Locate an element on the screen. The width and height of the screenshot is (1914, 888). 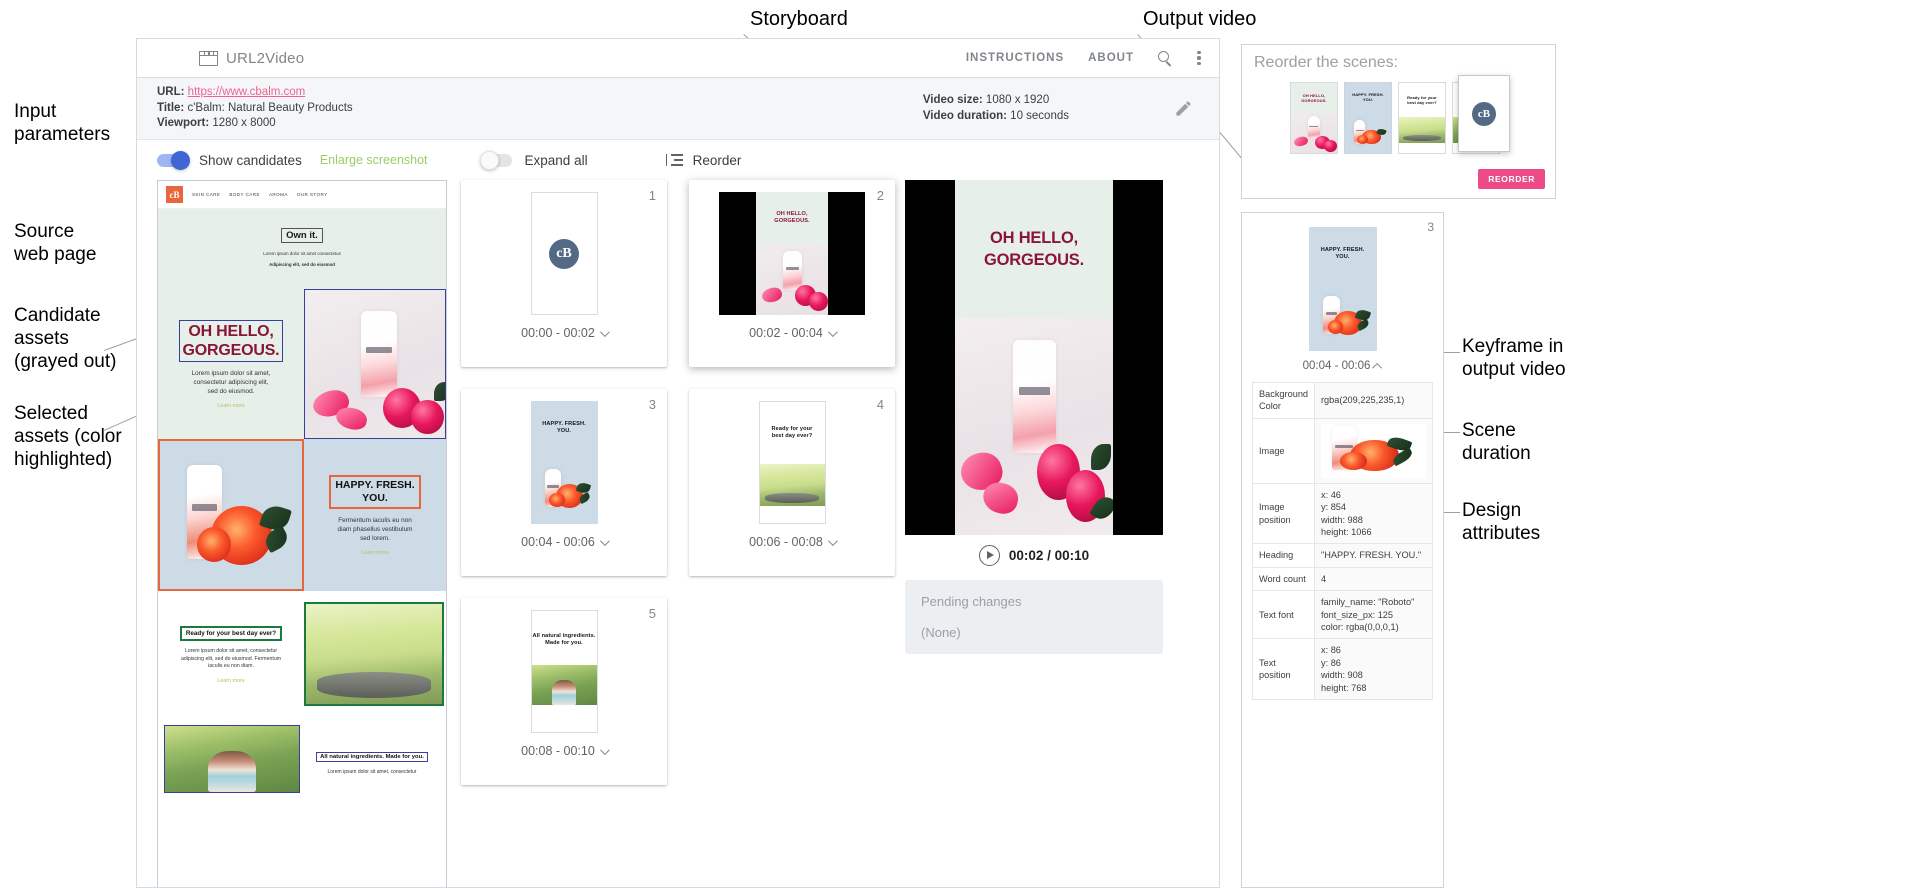
scene-keyframe-thumbnail: OH HELLO, GORGEOUS. is located at coordinates (792, 253).